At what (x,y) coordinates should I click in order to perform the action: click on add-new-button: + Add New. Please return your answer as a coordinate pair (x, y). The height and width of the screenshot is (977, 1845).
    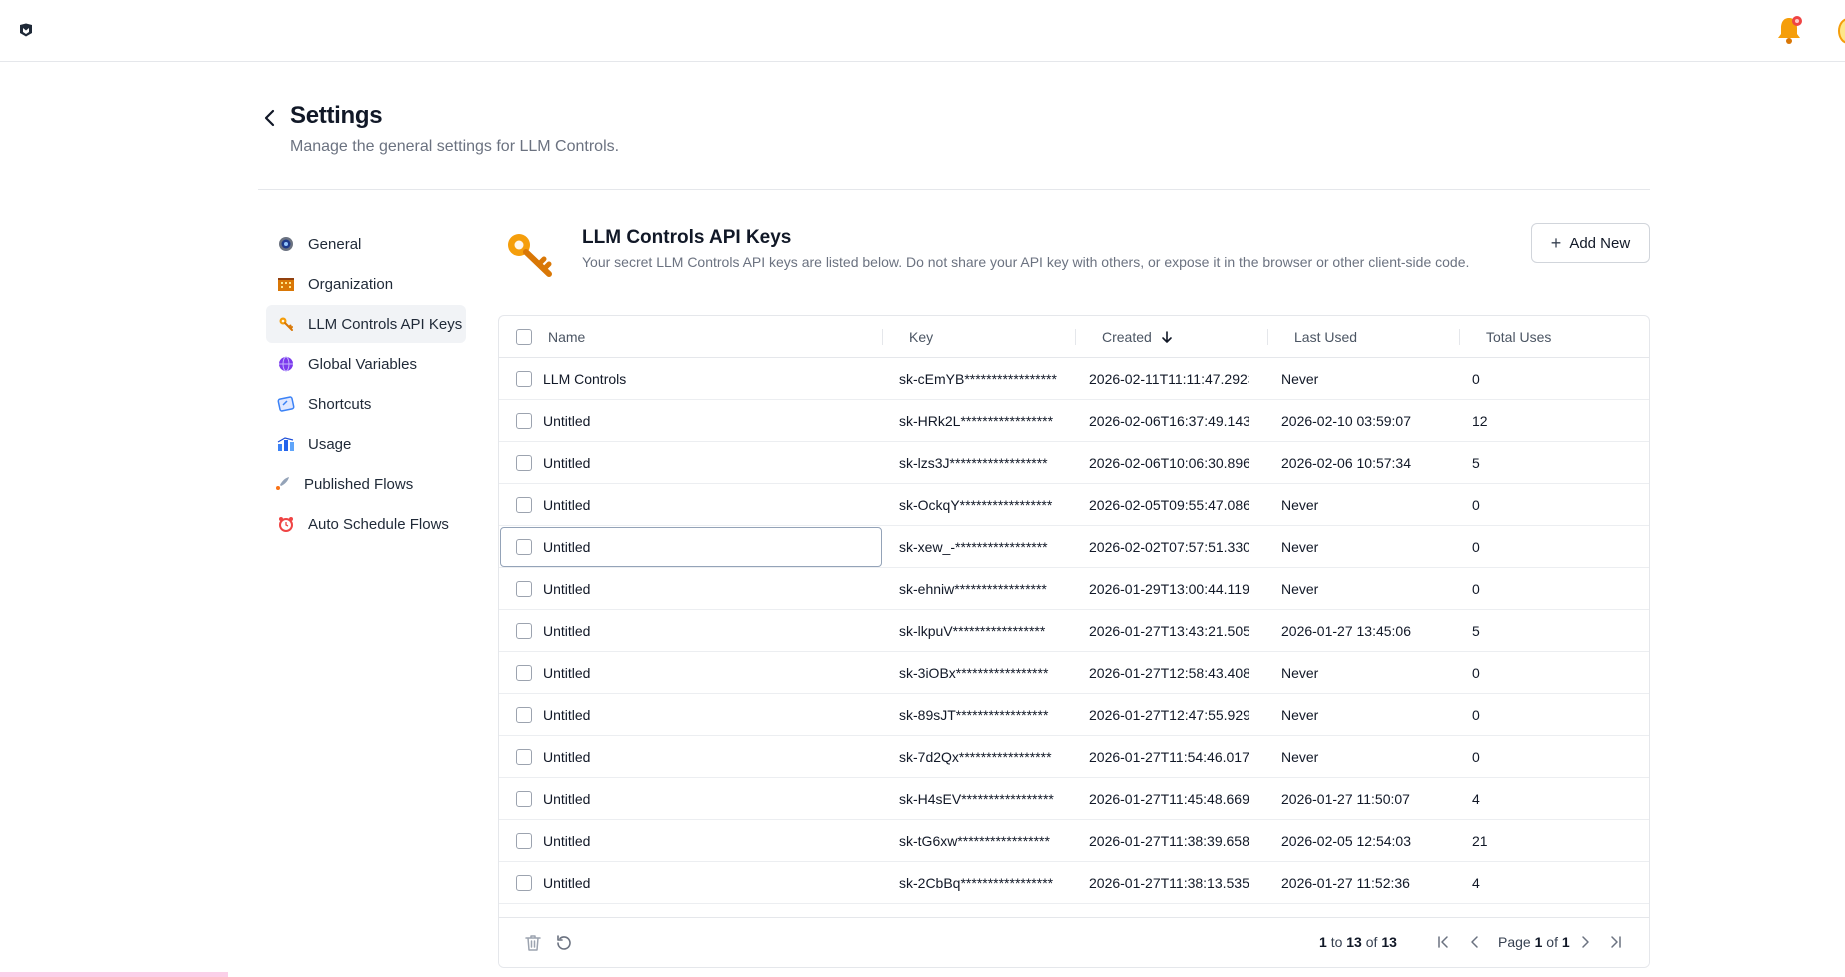
    Looking at the image, I should click on (1590, 243).